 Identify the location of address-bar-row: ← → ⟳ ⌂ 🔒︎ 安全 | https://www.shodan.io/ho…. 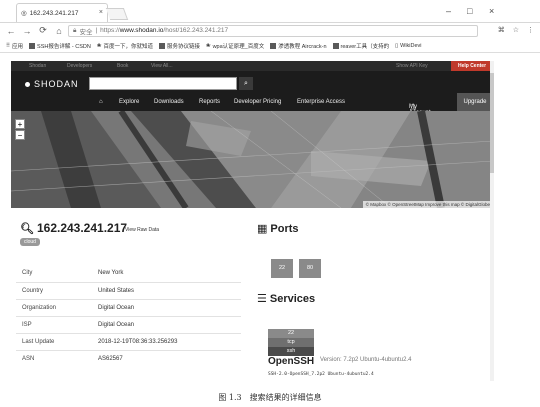
(270, 30).